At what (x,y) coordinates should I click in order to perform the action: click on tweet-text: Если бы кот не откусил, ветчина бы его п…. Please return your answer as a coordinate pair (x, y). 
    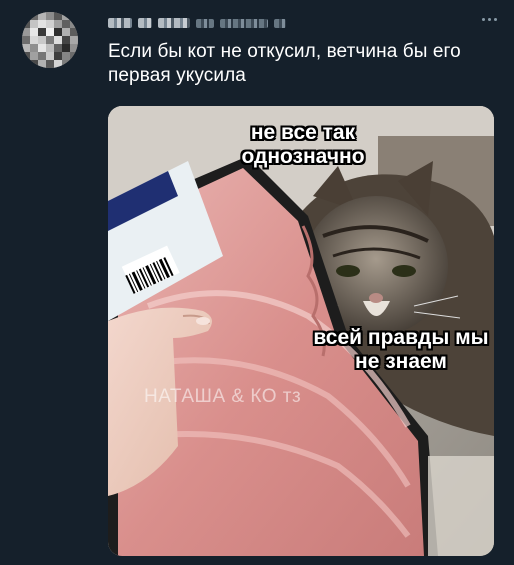
    Looking at the image, I should click on (284, 63).